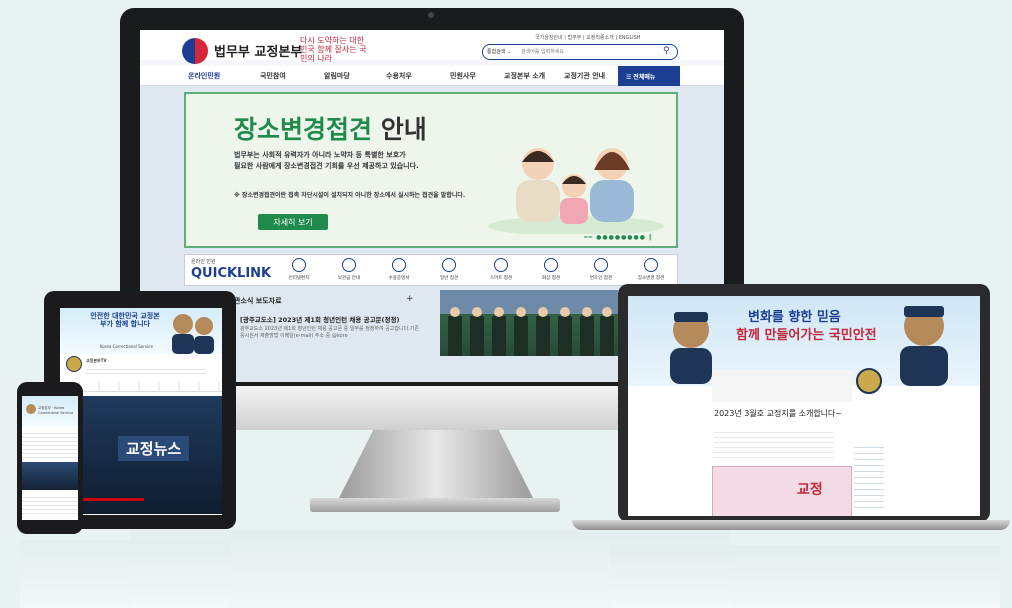 Image resolution: width=1012 pixels, height=608 pixels. Describe the element at coordinates (203, 262) in the screenshot. I see `quicklink-caption: 온라인 민원` at that location.